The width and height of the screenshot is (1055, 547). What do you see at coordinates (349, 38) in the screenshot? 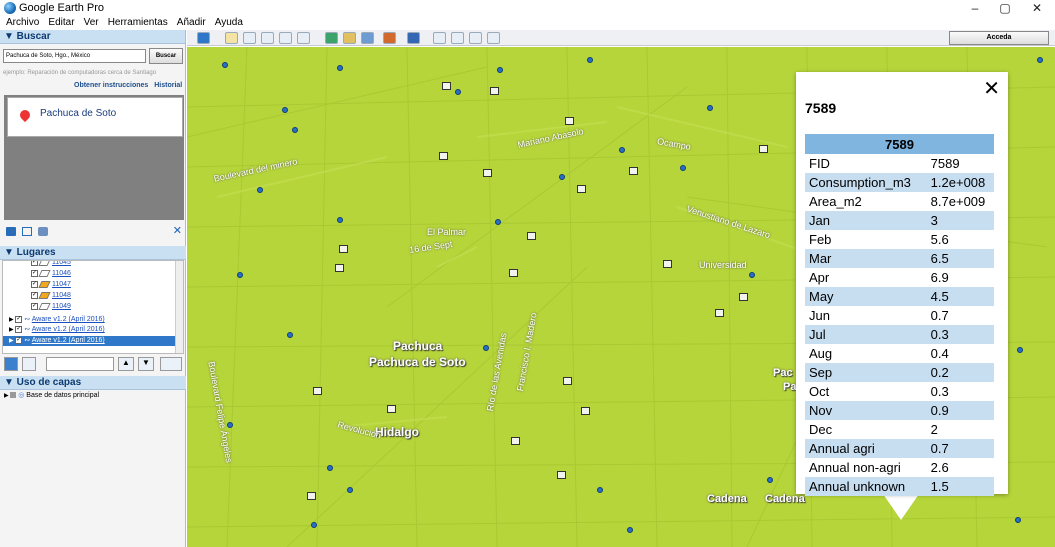
I see `sunlight-icon` at bounding box center [349, 38].